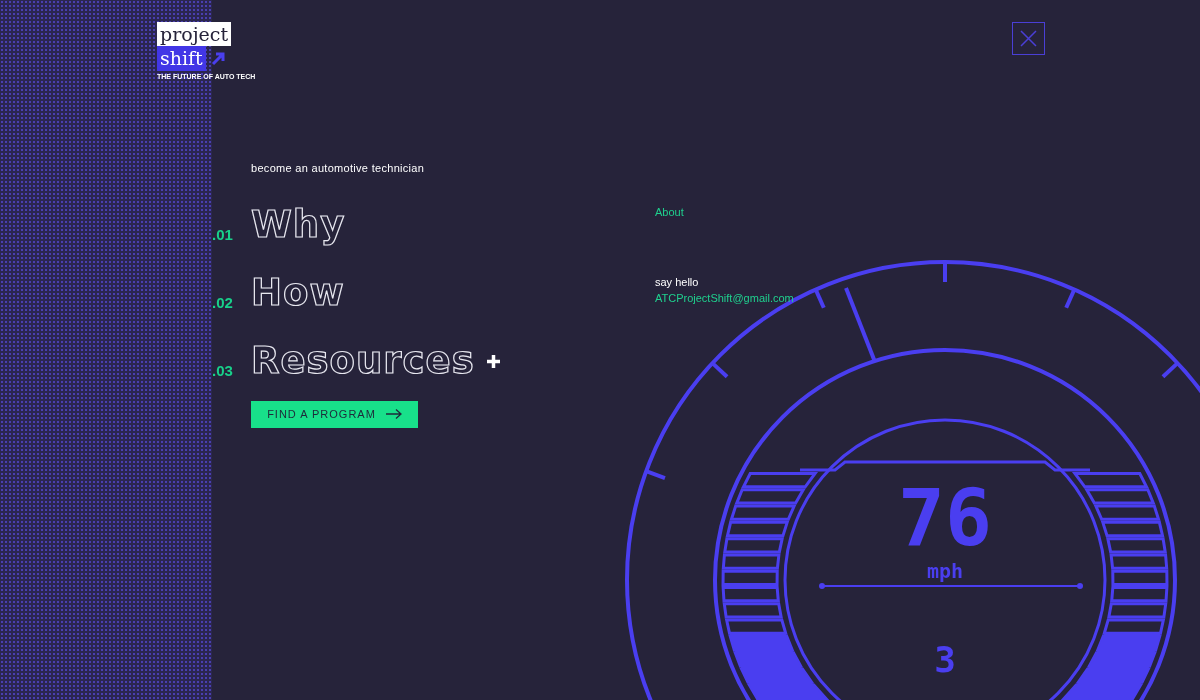 The image size is (1200, 700). What do you see at coordinates (334, 414) in the screenshot?
I see `find-program-button: FIND A PROGRAM` at bounding box center [334, 414].